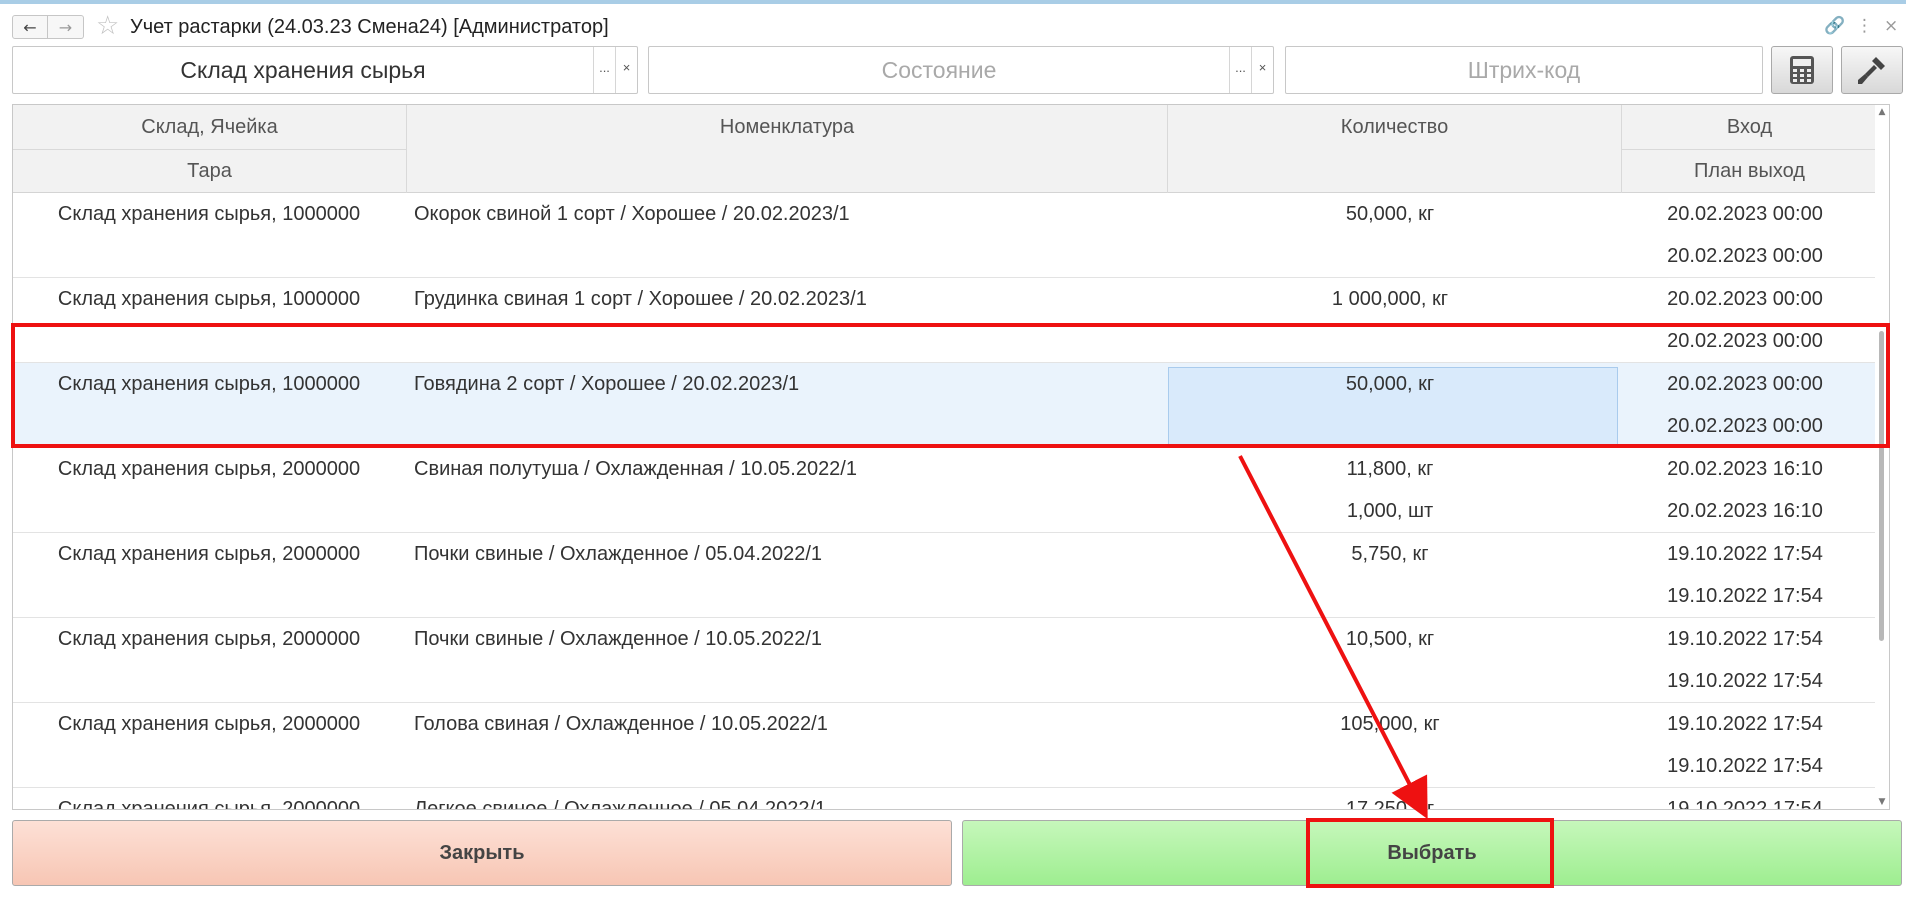 This screenshot has width=1906, height=899. I want to click on annotation-arrow, so click(1333, 637).